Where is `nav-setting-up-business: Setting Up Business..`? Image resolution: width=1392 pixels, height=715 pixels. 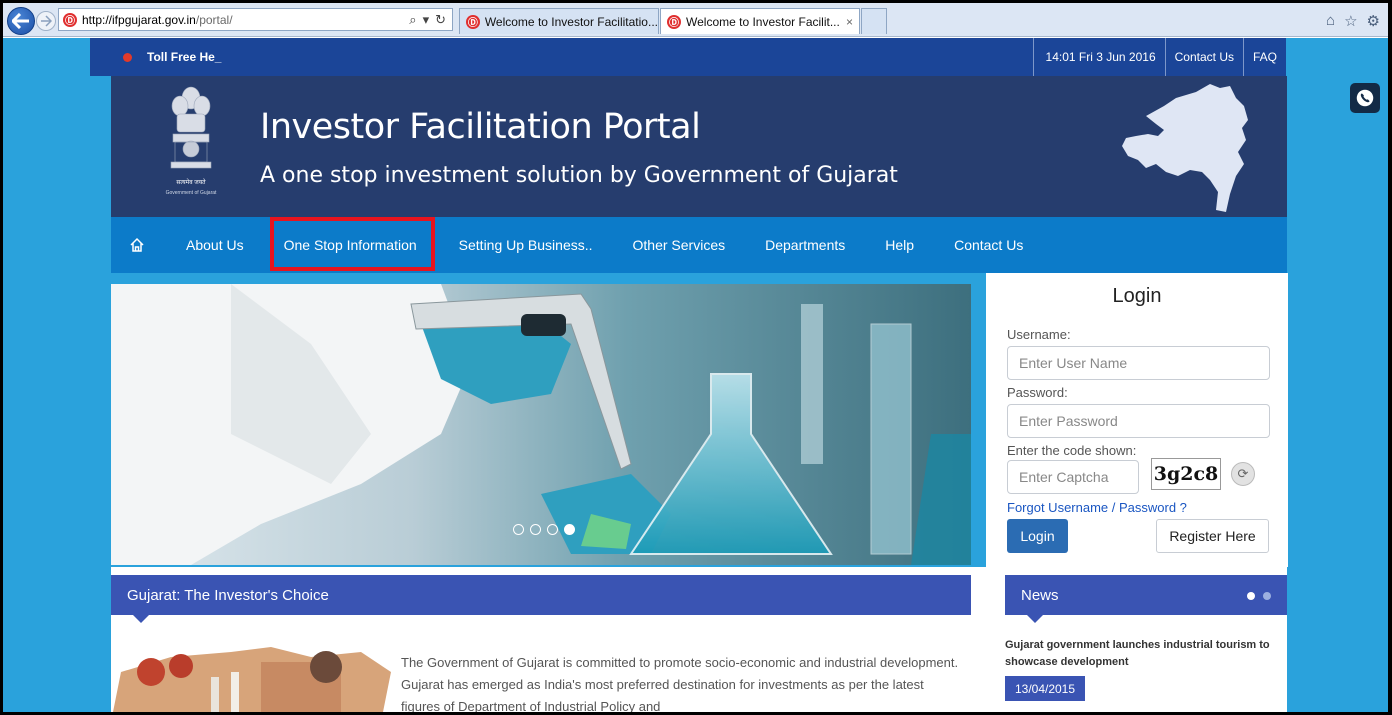 nav-setting-up-business: Setting Up Business.. is located at coordinates (525, 245).